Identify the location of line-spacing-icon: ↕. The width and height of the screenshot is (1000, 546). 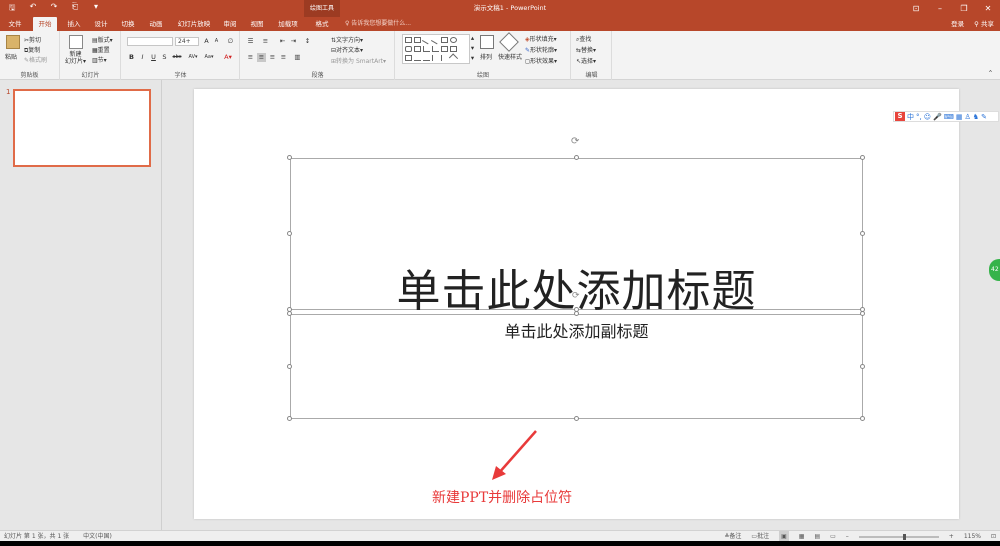
(307, 41).